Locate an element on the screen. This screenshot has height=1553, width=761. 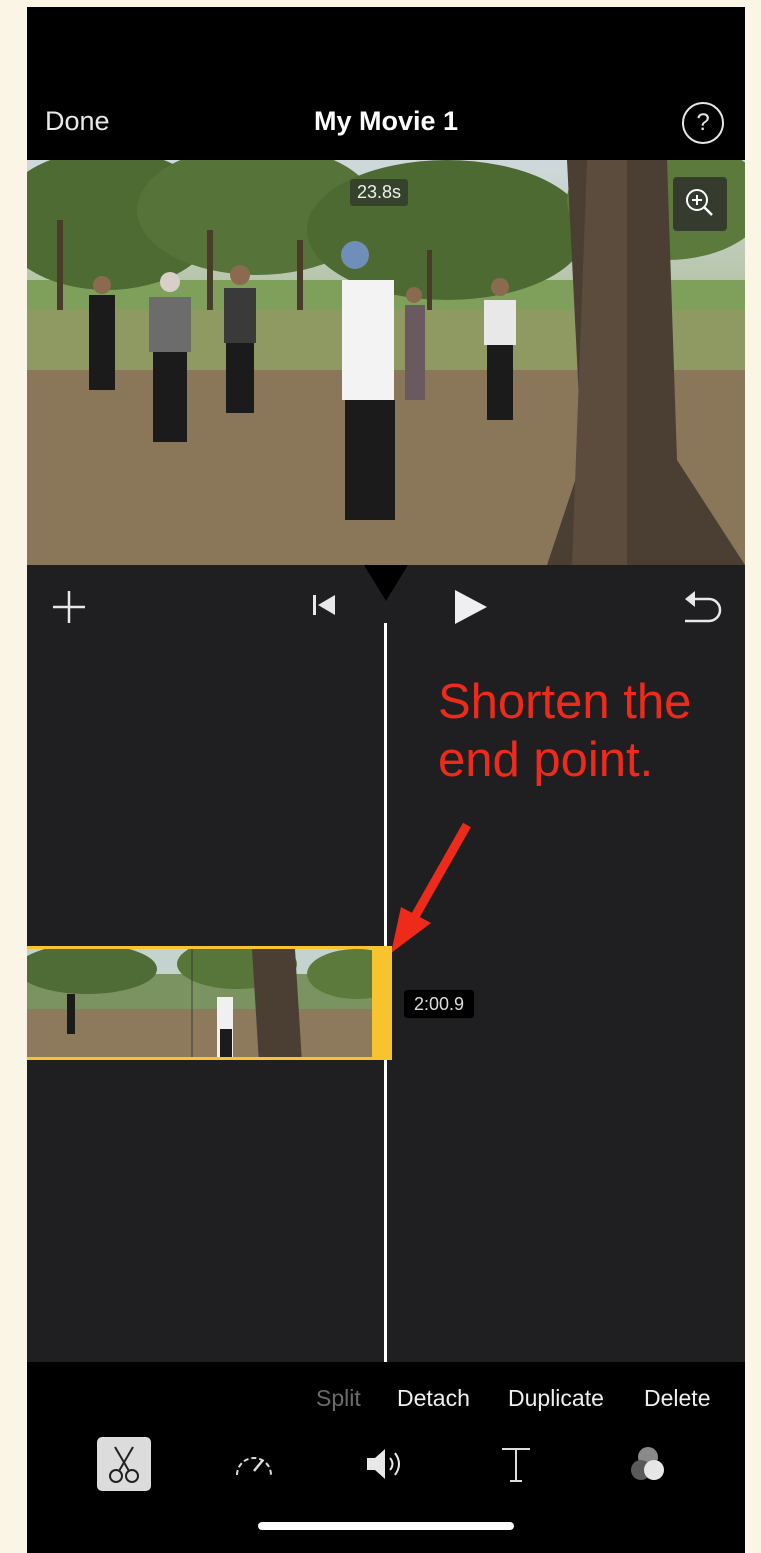
skip-to-start-button is located at coordinates (325, 607).